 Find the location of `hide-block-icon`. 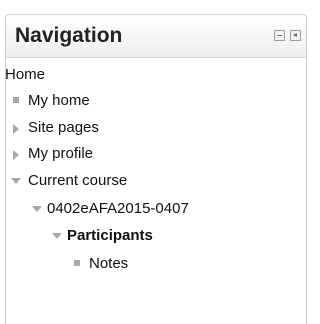

hide-block-icon is located at coordinates (279, 35).